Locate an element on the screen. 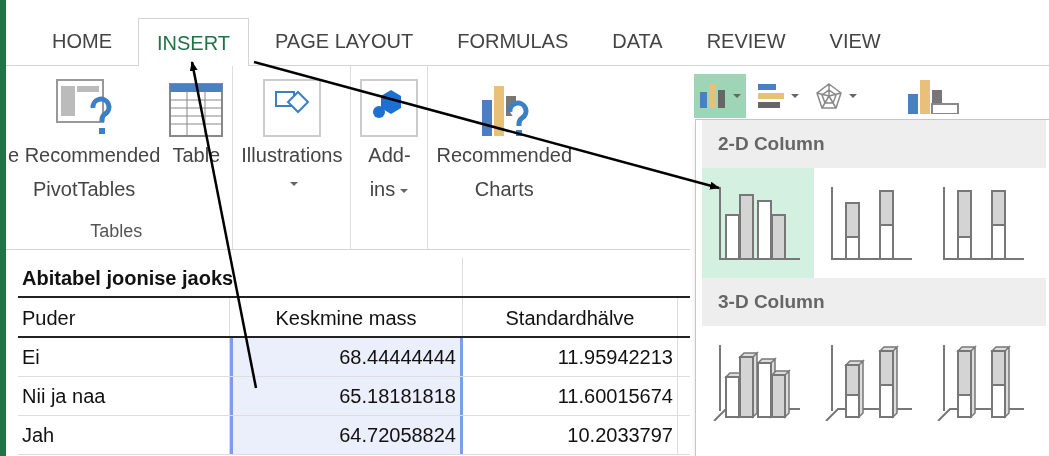  ribbon-tab: VIEW is located at coordinates (855, 41).